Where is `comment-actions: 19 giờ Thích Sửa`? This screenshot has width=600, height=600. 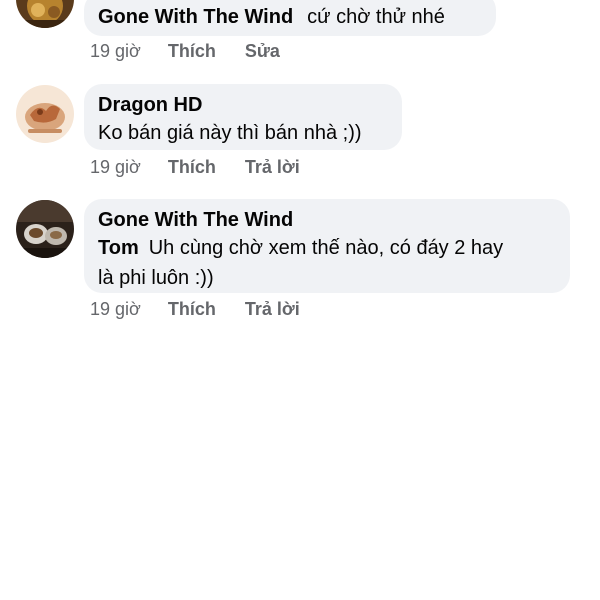
comment-actions: 19 giờ Thích Sửa is located at coordinates (197, 51).